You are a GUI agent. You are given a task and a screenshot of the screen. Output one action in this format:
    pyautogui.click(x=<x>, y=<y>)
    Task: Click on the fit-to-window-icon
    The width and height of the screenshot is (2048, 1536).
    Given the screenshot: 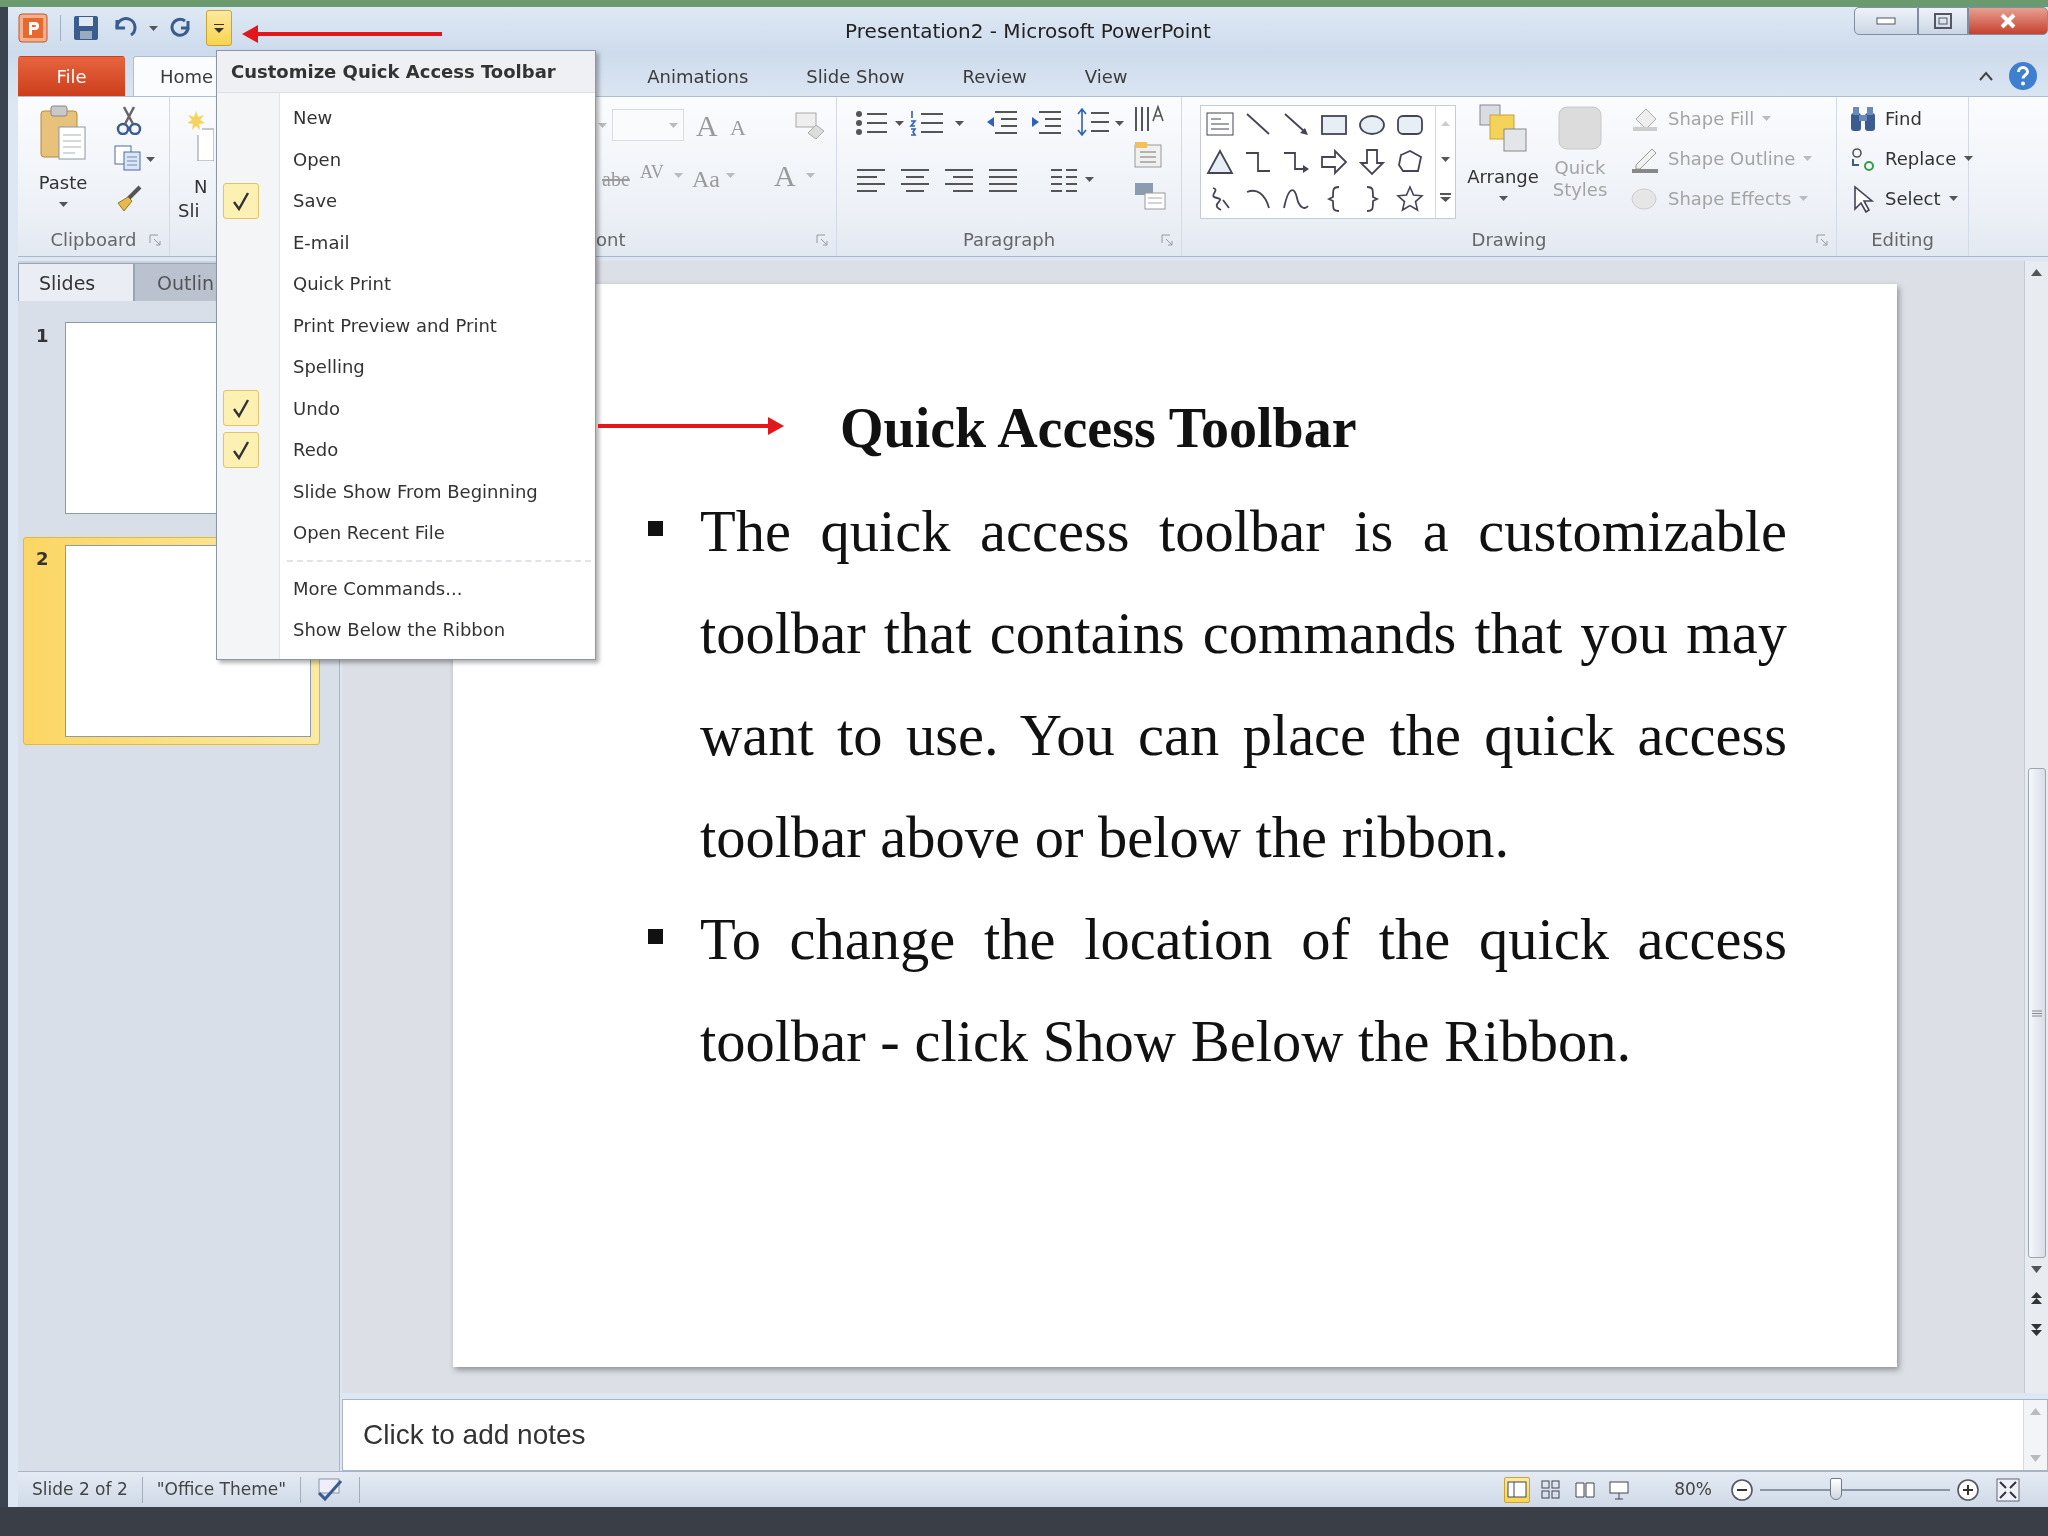 What is the action you would take?
    pyautogui.click(x=2008, y=1489)
    